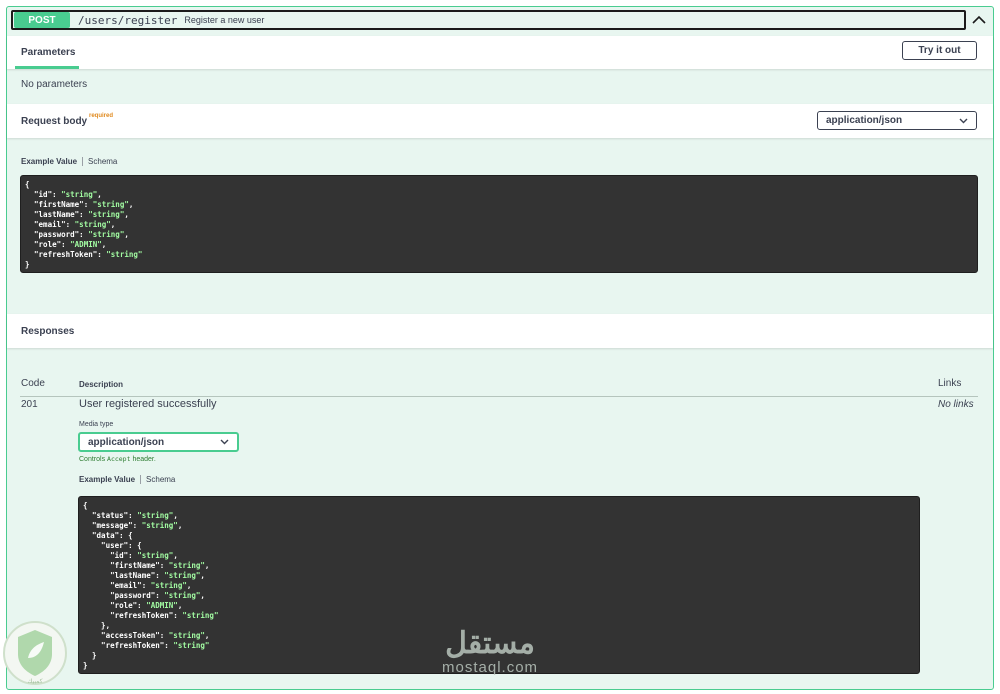 This screenshot has width=1000, height=694. I want to click on request-body-title: Request body required, so click(67, 120).